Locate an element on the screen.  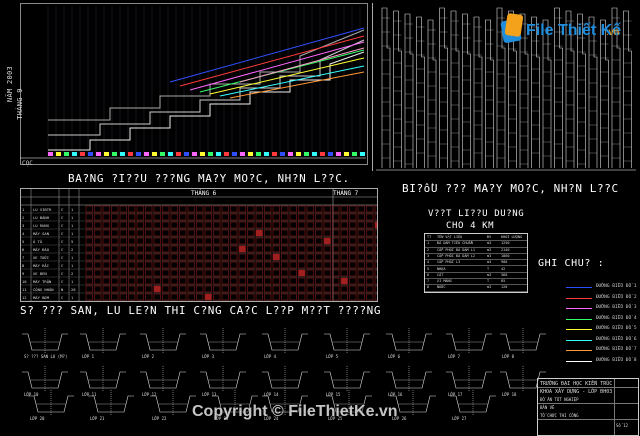
section-label: LỚP 14 is located at coordinates (271, 394).